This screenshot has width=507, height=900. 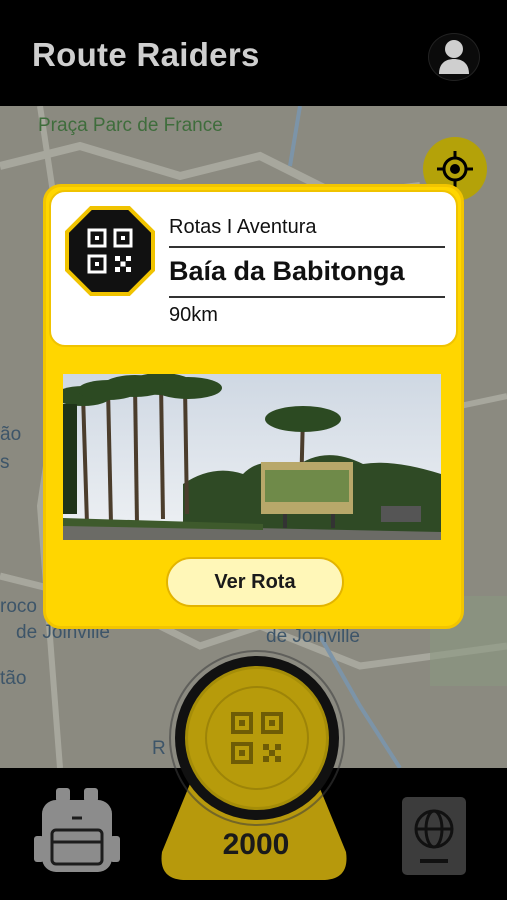 I want to click on passport-icon, so click(x=434, y=836).